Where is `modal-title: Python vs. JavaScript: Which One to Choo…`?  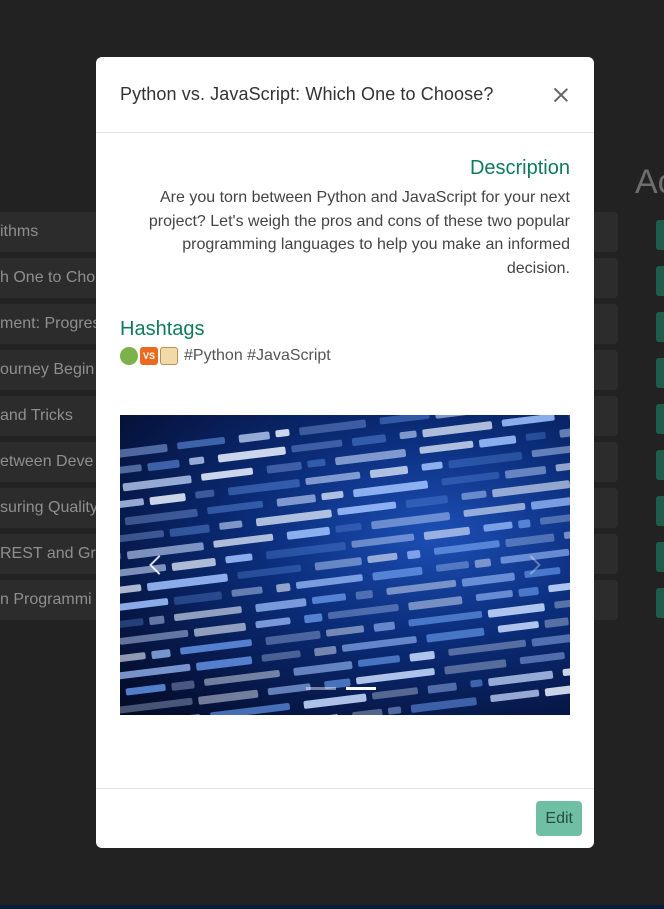 modal-title: Python vs. JavaScript: Which One to Choo… is located at coordinates (307, 94).